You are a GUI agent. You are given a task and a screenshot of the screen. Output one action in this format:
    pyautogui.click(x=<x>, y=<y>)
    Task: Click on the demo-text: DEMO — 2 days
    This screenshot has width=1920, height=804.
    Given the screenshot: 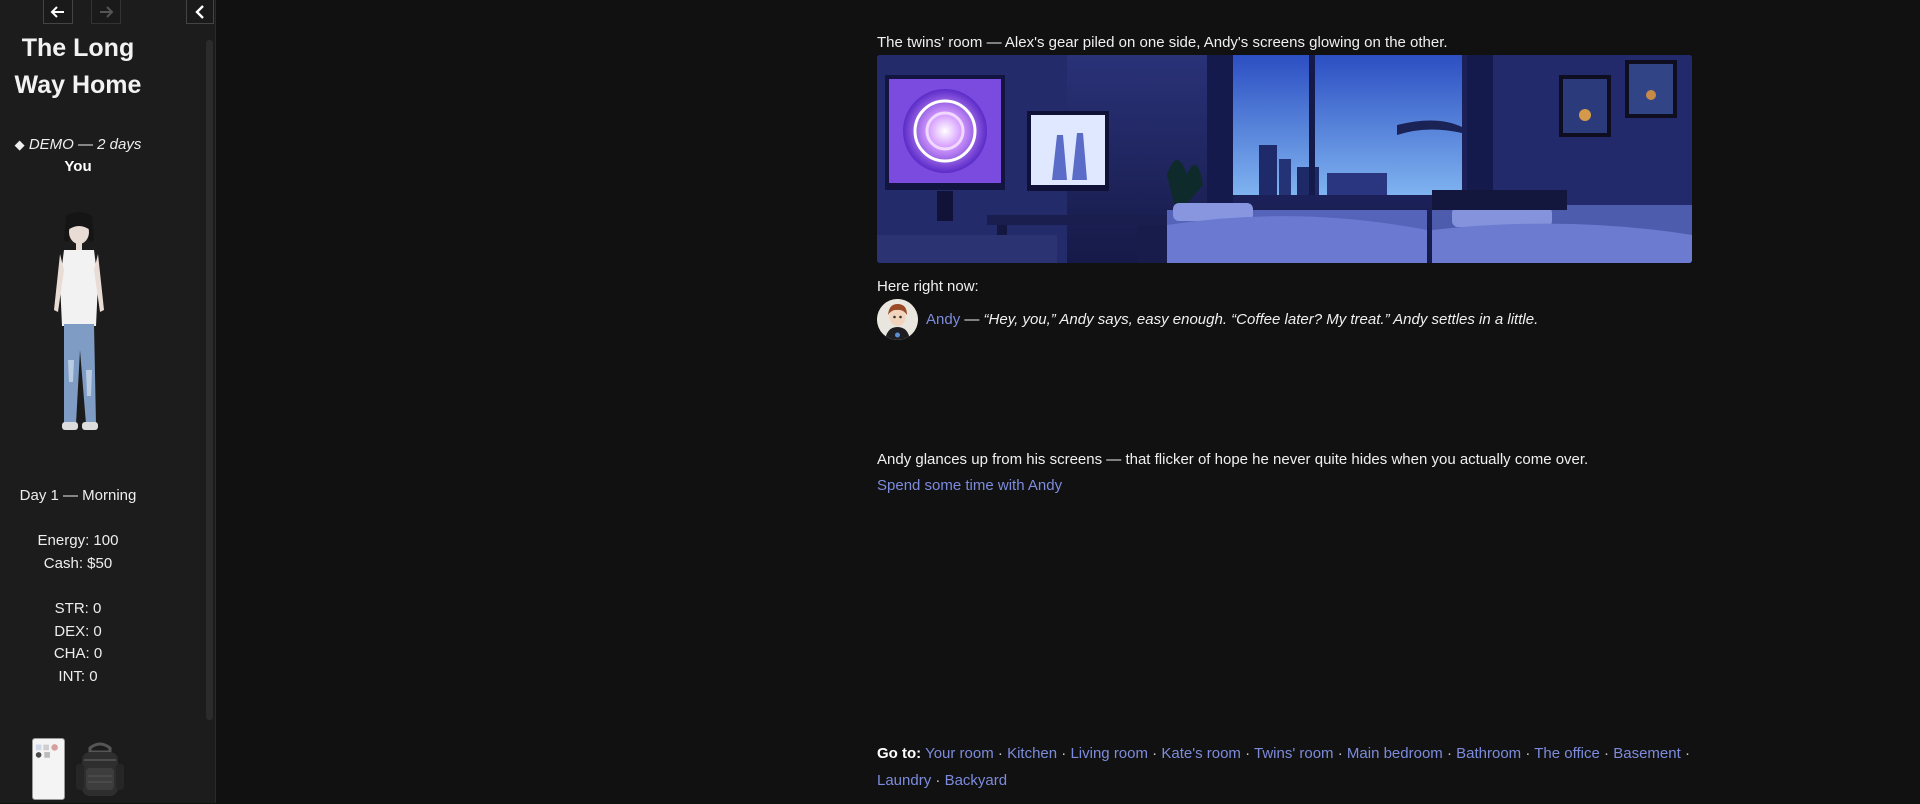 What is the action you would take?
    pyautogui.click(x=85, y=144)
    